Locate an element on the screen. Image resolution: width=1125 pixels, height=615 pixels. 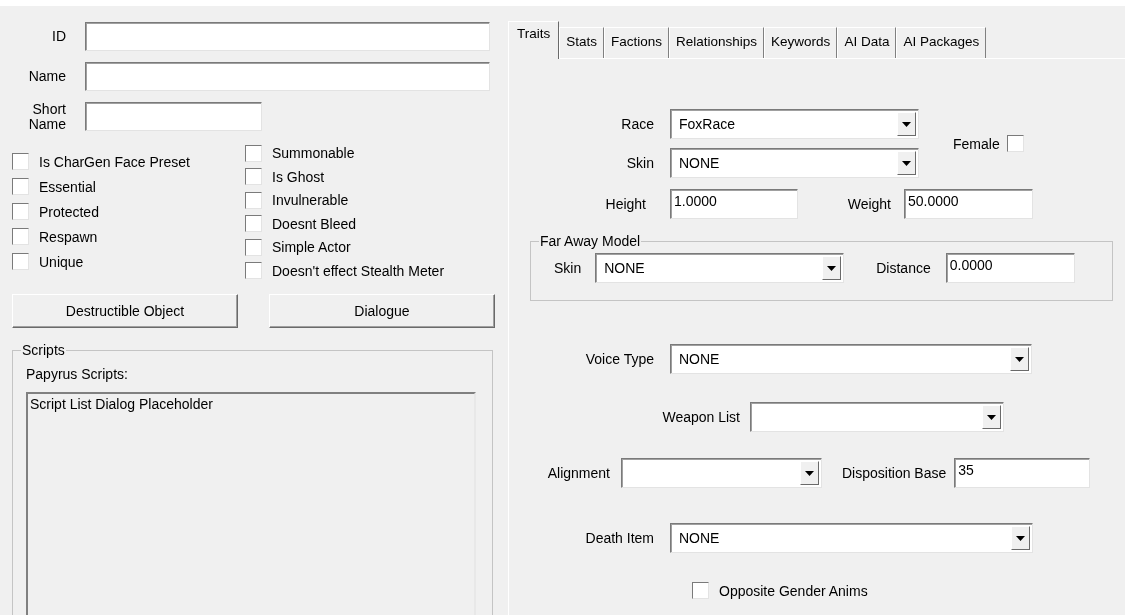
field-label: Alignment is located at coordinates (578, 473).